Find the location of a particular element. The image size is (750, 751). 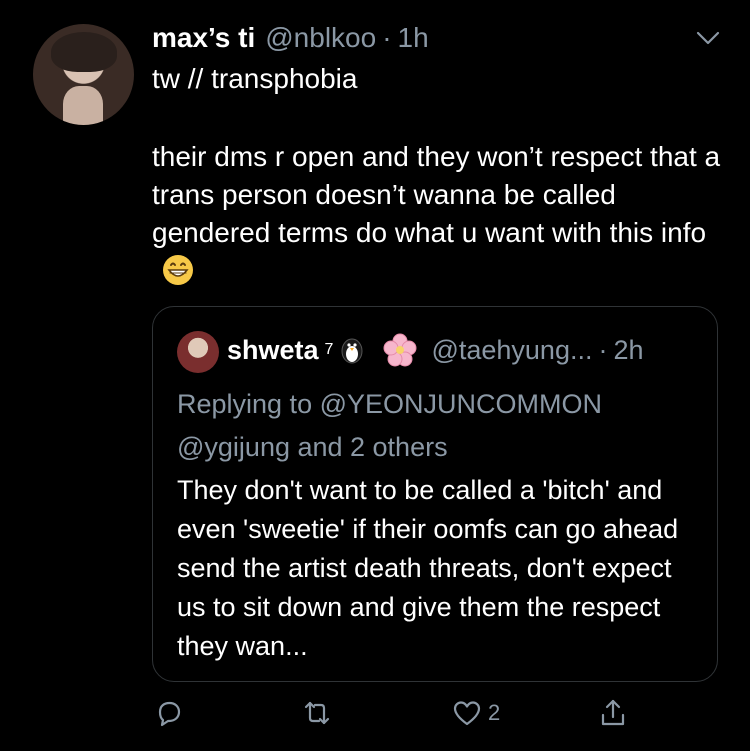

share-icon is located at coordinates (613, 712).